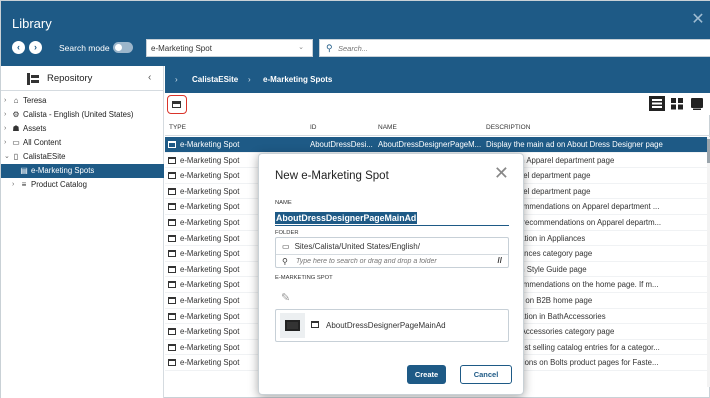 This screenshot has width=710, height=398. I want to click on tree-item-label: All Content, so click(42, 142).